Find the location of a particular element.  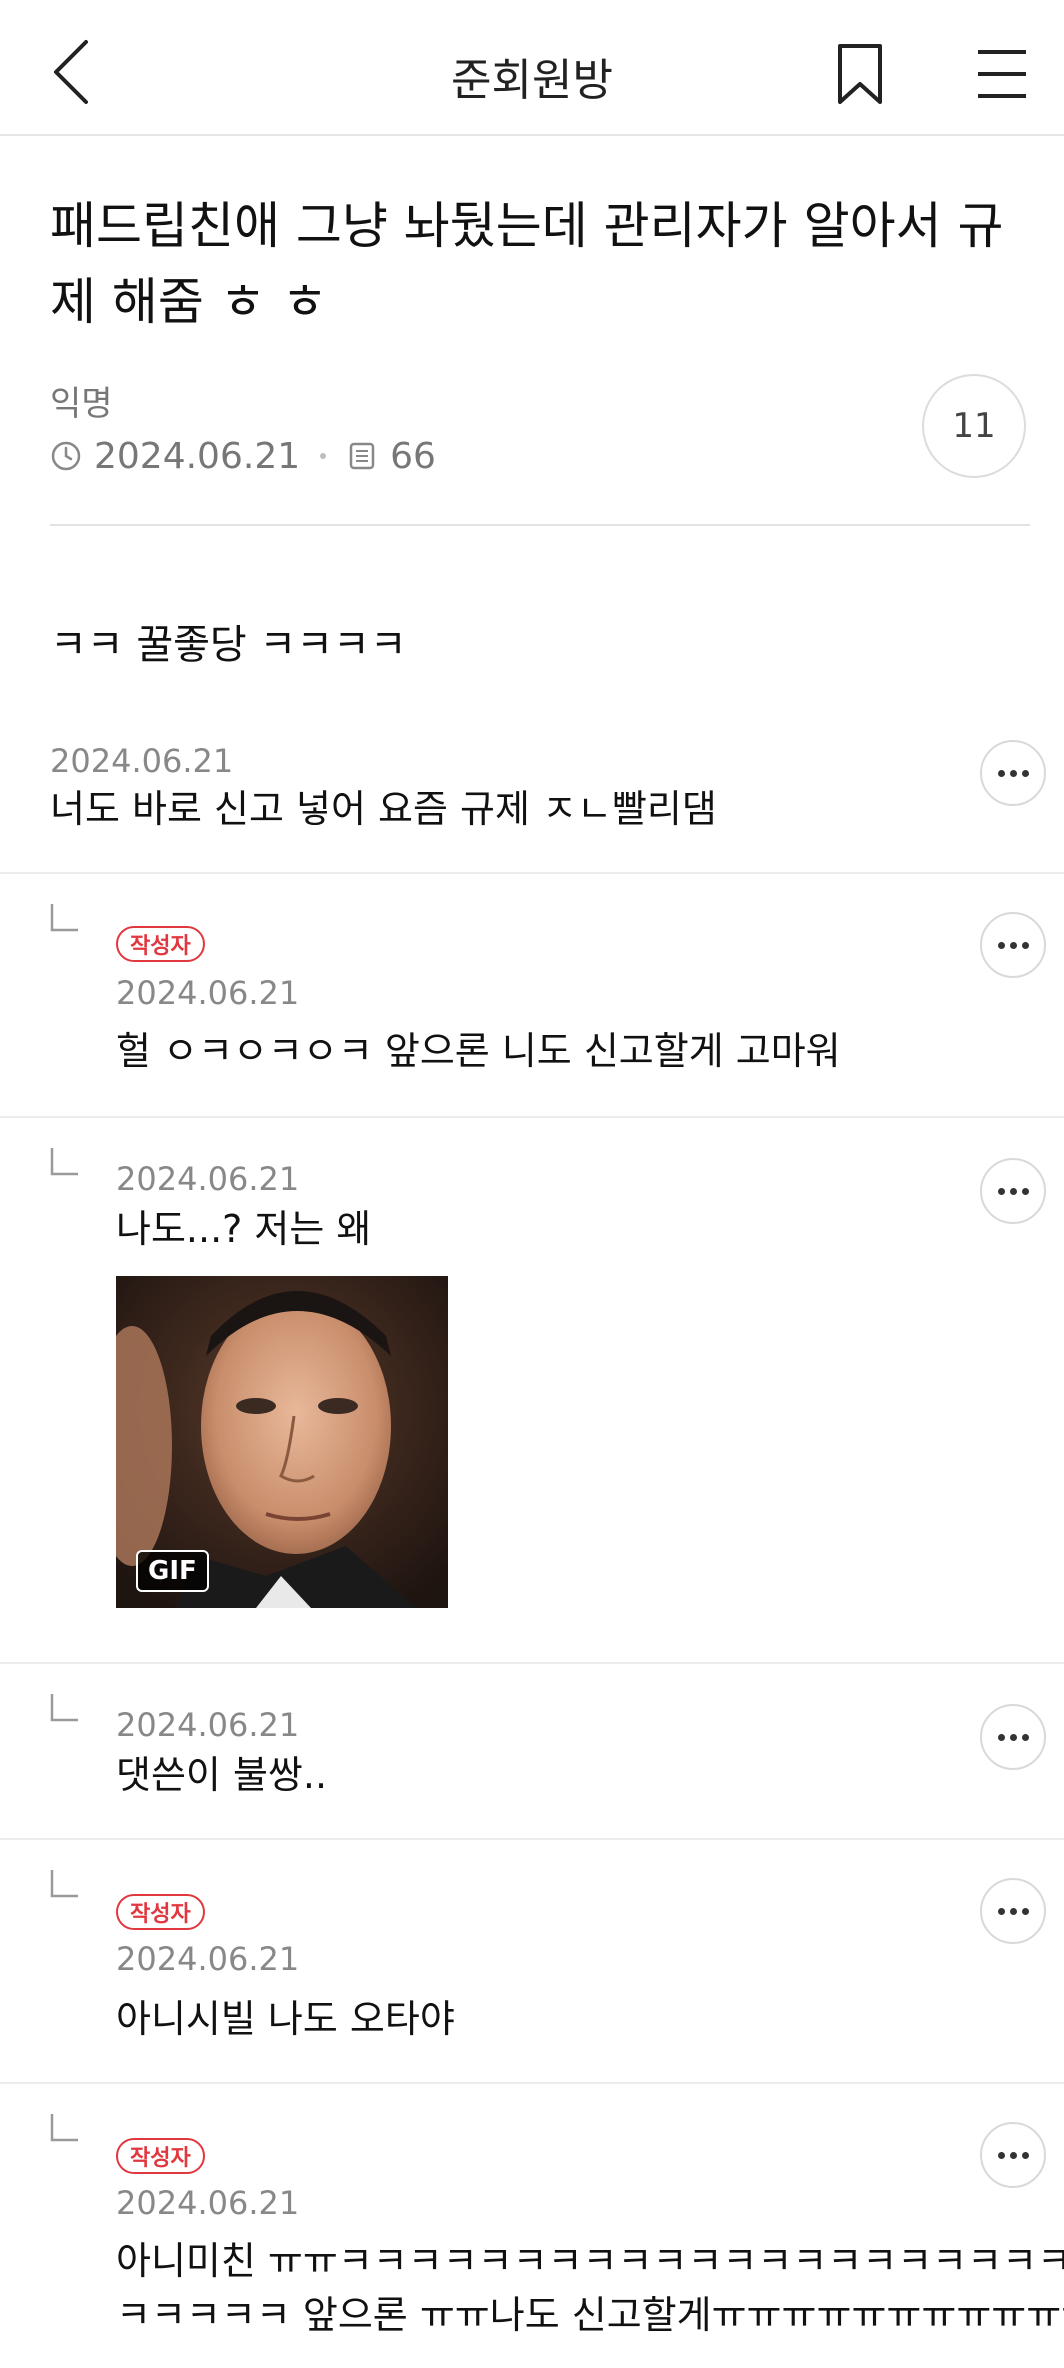

post-author: 익명 is located at coordinates (81, 404).